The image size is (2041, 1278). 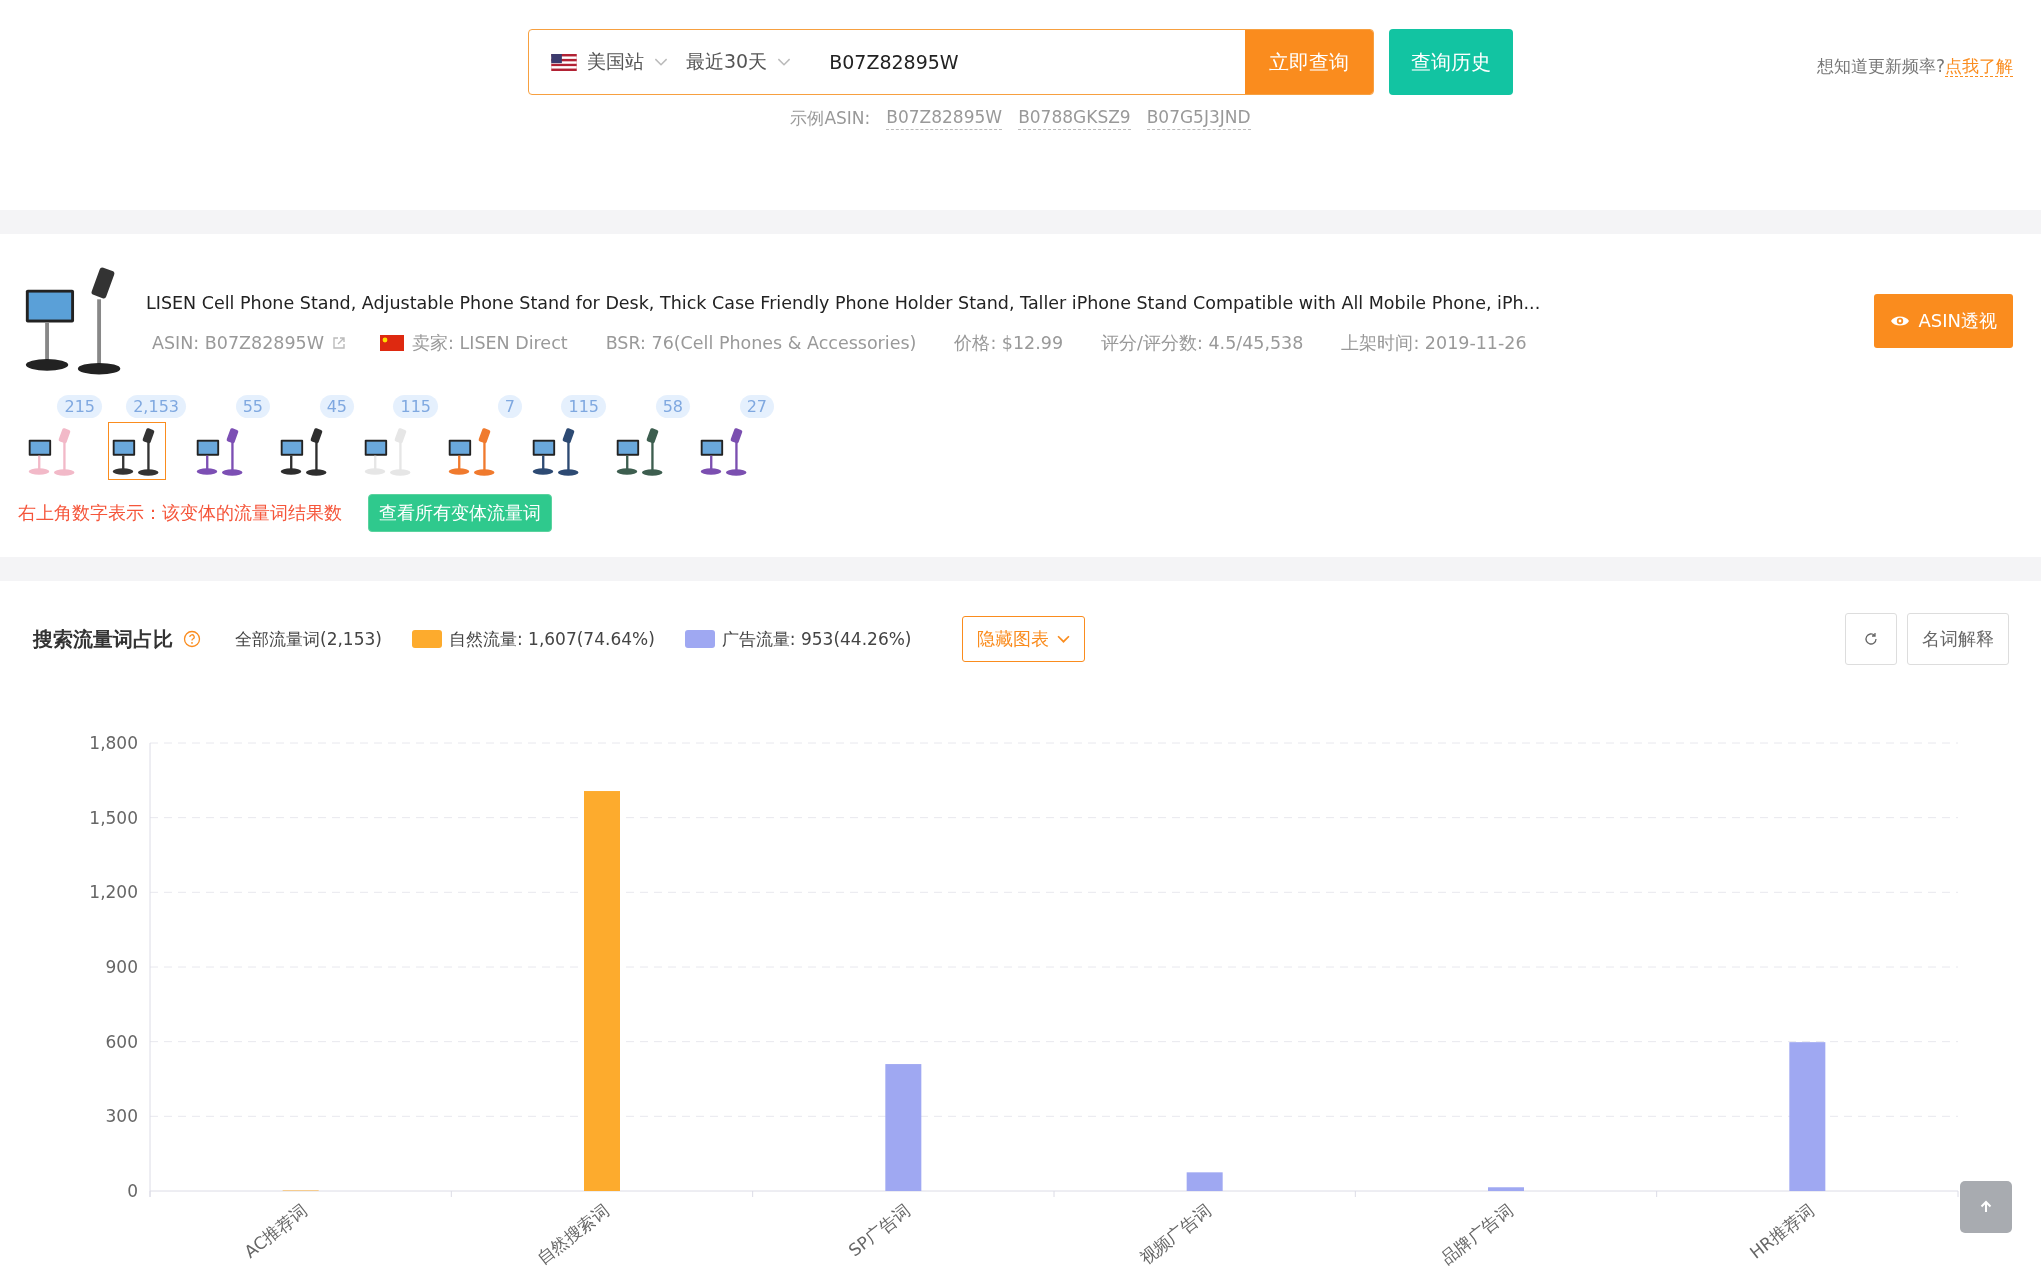 I want to click on example-asin-link: B0788GKSZ9, so click(x=1074, y=118).